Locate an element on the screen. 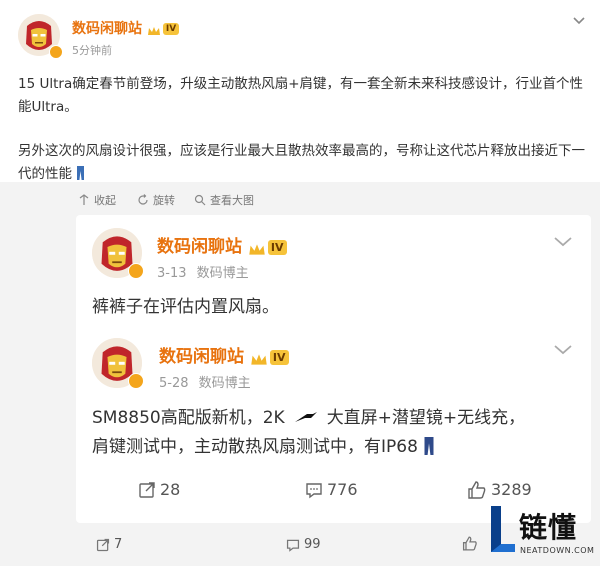 This screenshot has width=600, height=566. quote-like-button: 3289 is located at coordinates (499, 489).